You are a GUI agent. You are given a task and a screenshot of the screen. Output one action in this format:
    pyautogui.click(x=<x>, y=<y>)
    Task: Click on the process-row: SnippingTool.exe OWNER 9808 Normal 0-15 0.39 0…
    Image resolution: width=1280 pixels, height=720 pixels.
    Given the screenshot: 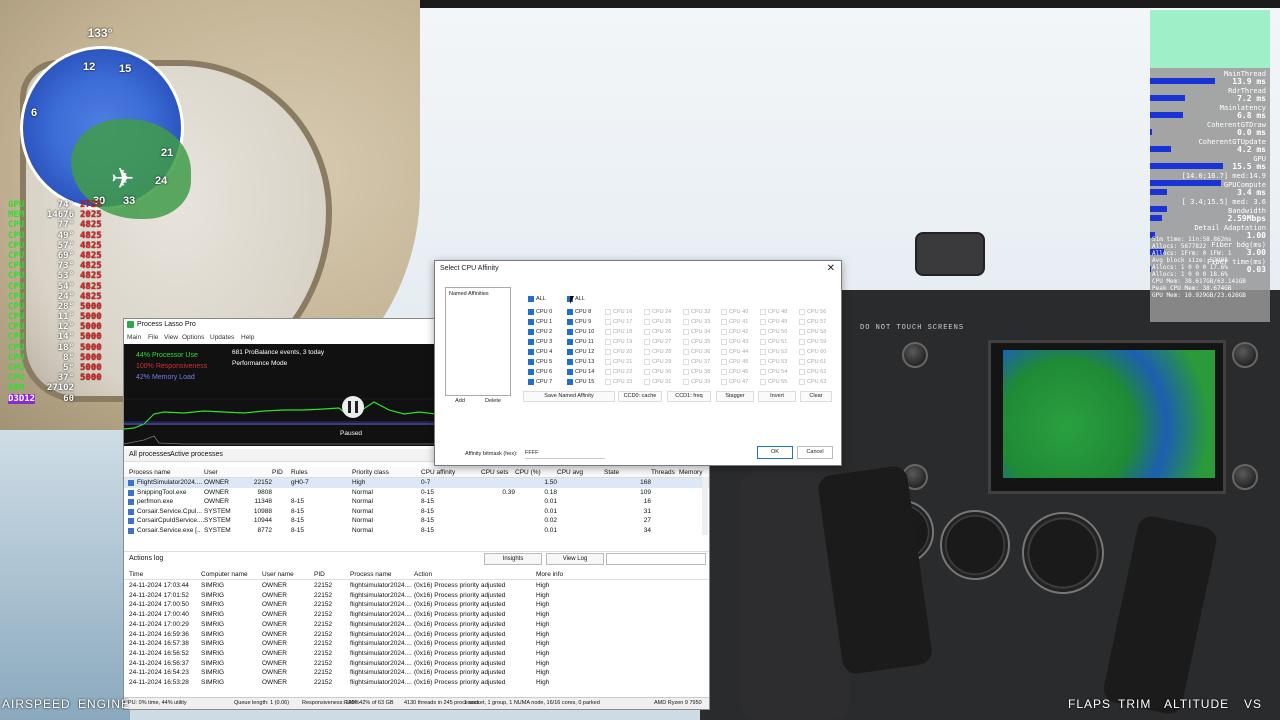 What is the action you would take?
    pyautogui.click(x=416, y=493)
    